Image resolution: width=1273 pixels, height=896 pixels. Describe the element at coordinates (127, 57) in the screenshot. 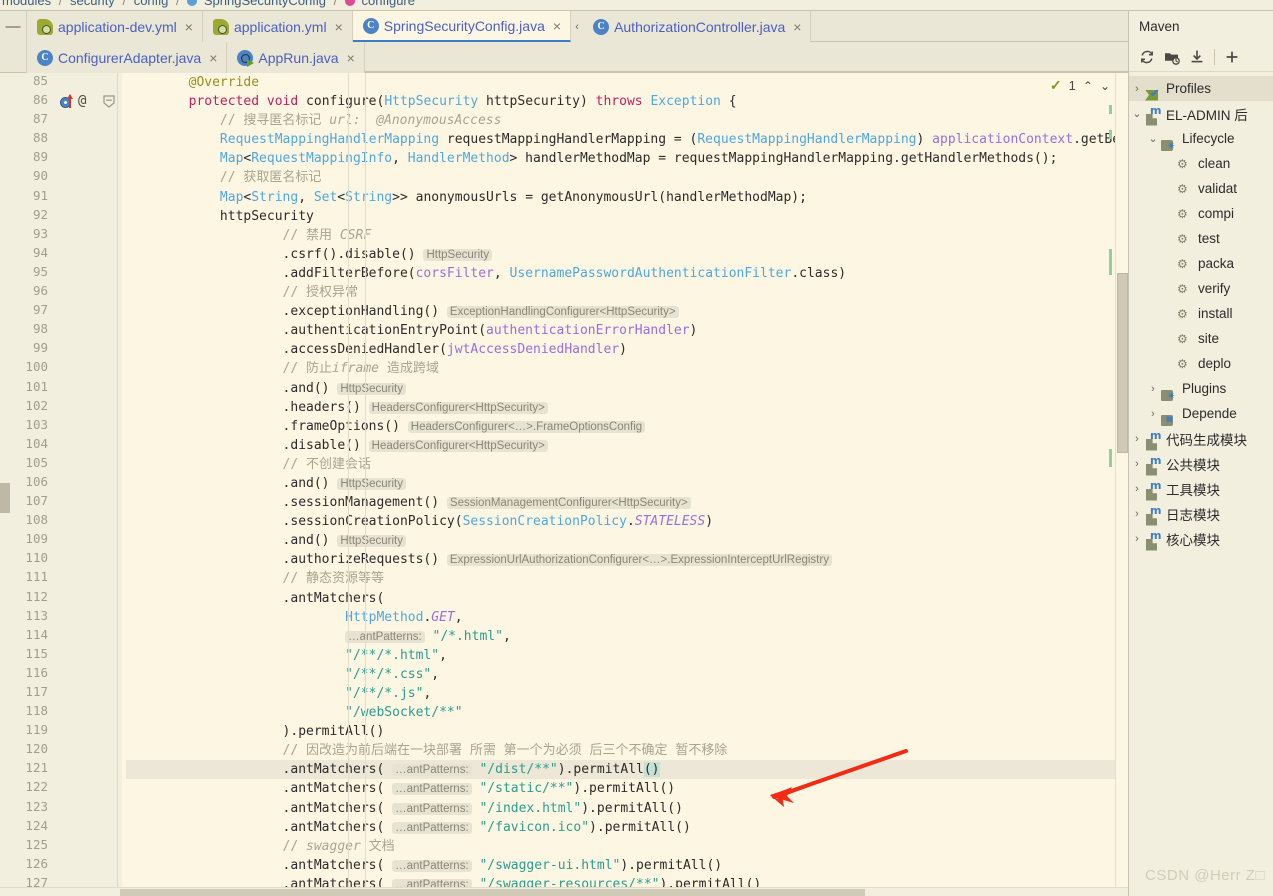

I see `tab-configureradapter-java: C ConfigurerAdapter.java ×` at that location.